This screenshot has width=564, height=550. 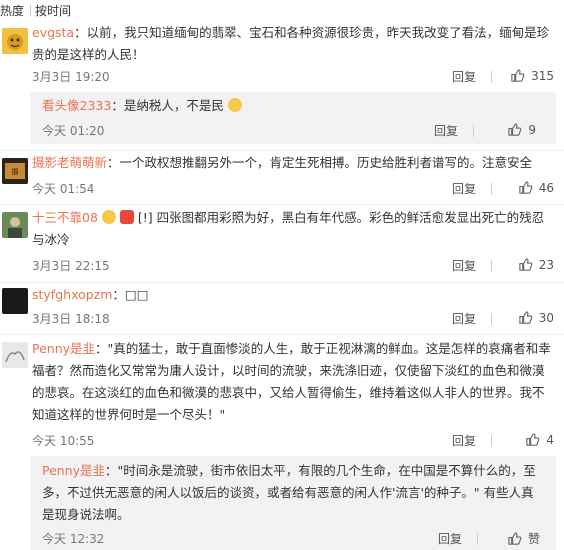 What do you see at coordinates (294, 295) in the screenshot?
I see `comment-text: styfghxopzm：□□` at bounding box center [294, 295].